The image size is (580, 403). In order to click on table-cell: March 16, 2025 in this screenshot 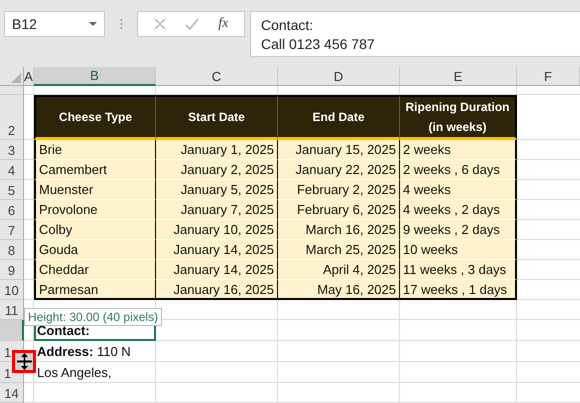, I will do `click(339, 230)`.